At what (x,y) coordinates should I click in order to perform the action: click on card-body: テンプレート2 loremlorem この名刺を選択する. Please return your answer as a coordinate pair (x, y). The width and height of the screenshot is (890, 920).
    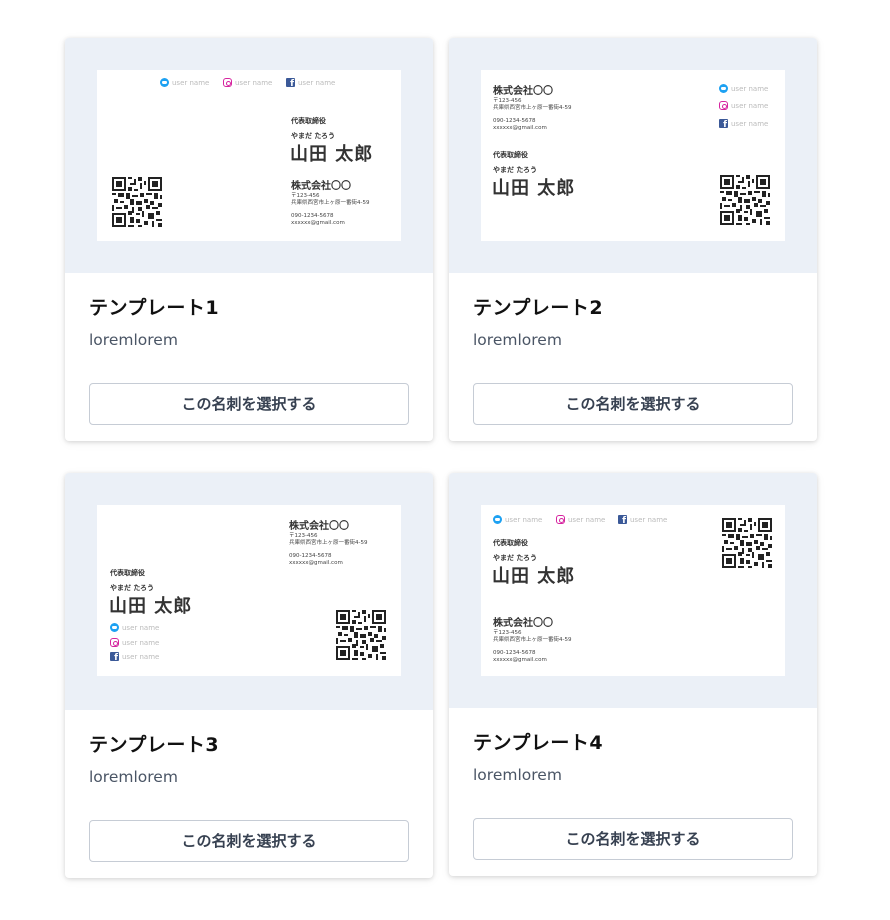
    Looking at the image, I should click on (633, 357).